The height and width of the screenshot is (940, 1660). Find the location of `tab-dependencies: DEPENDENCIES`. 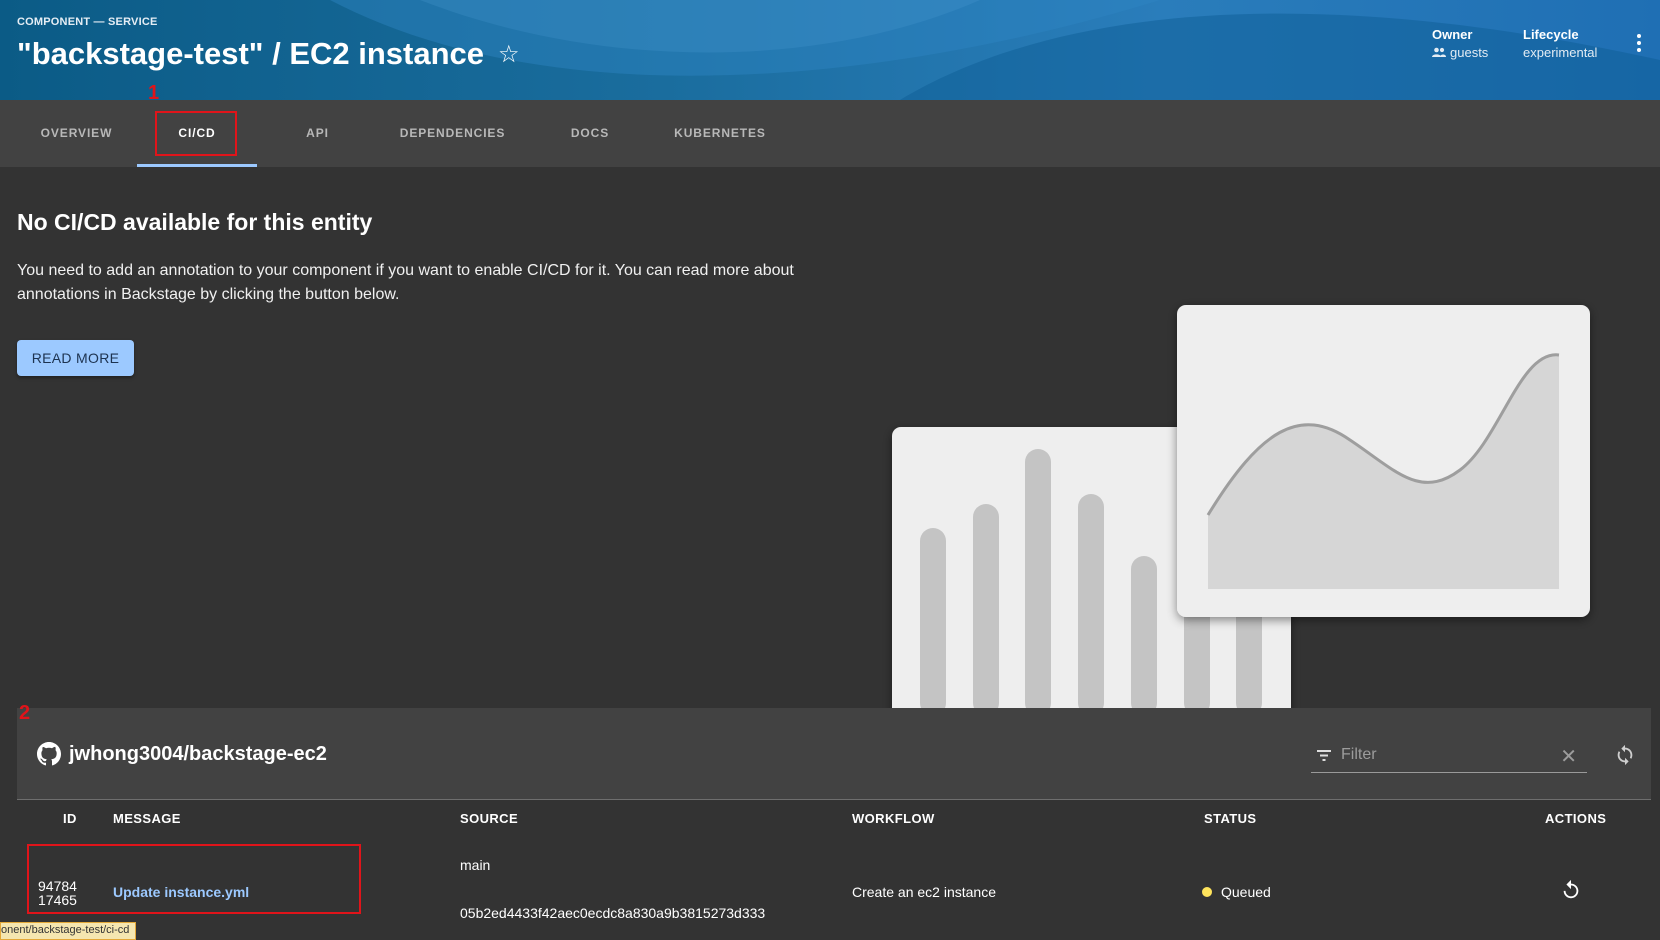

tab-dependencies: DEPENDENCIES is located at coordinates (452, 133).